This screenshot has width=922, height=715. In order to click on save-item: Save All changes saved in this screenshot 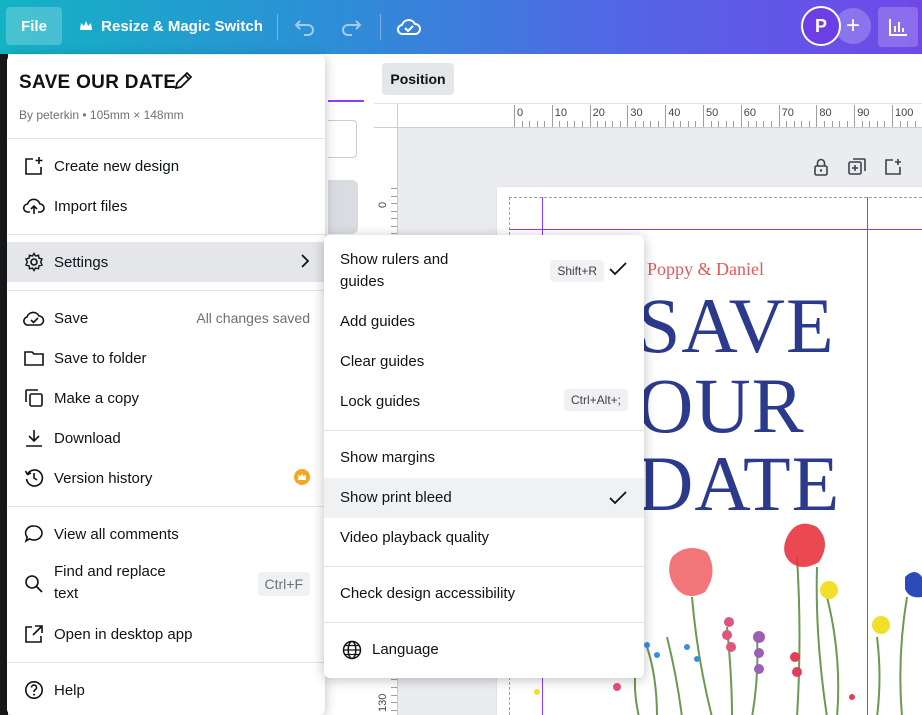, I will do `click(166, 318)`.